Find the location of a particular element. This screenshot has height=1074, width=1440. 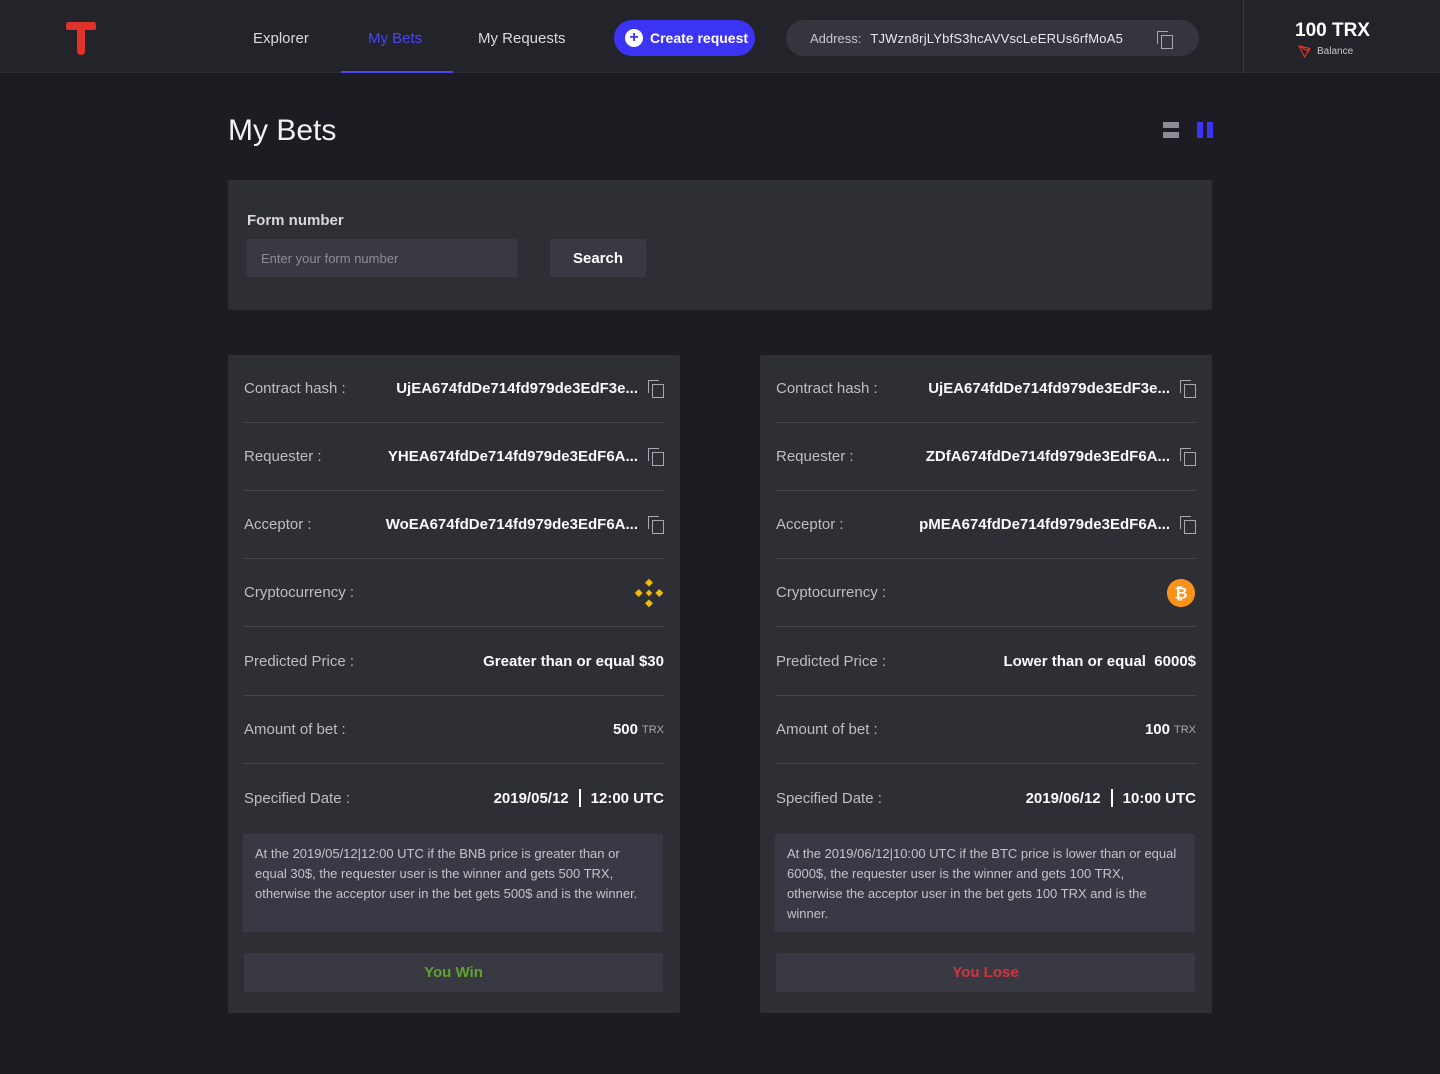

date-row: Specified Date : 2019/06/12 10:00 UTC is located at coordinates (986, 798).